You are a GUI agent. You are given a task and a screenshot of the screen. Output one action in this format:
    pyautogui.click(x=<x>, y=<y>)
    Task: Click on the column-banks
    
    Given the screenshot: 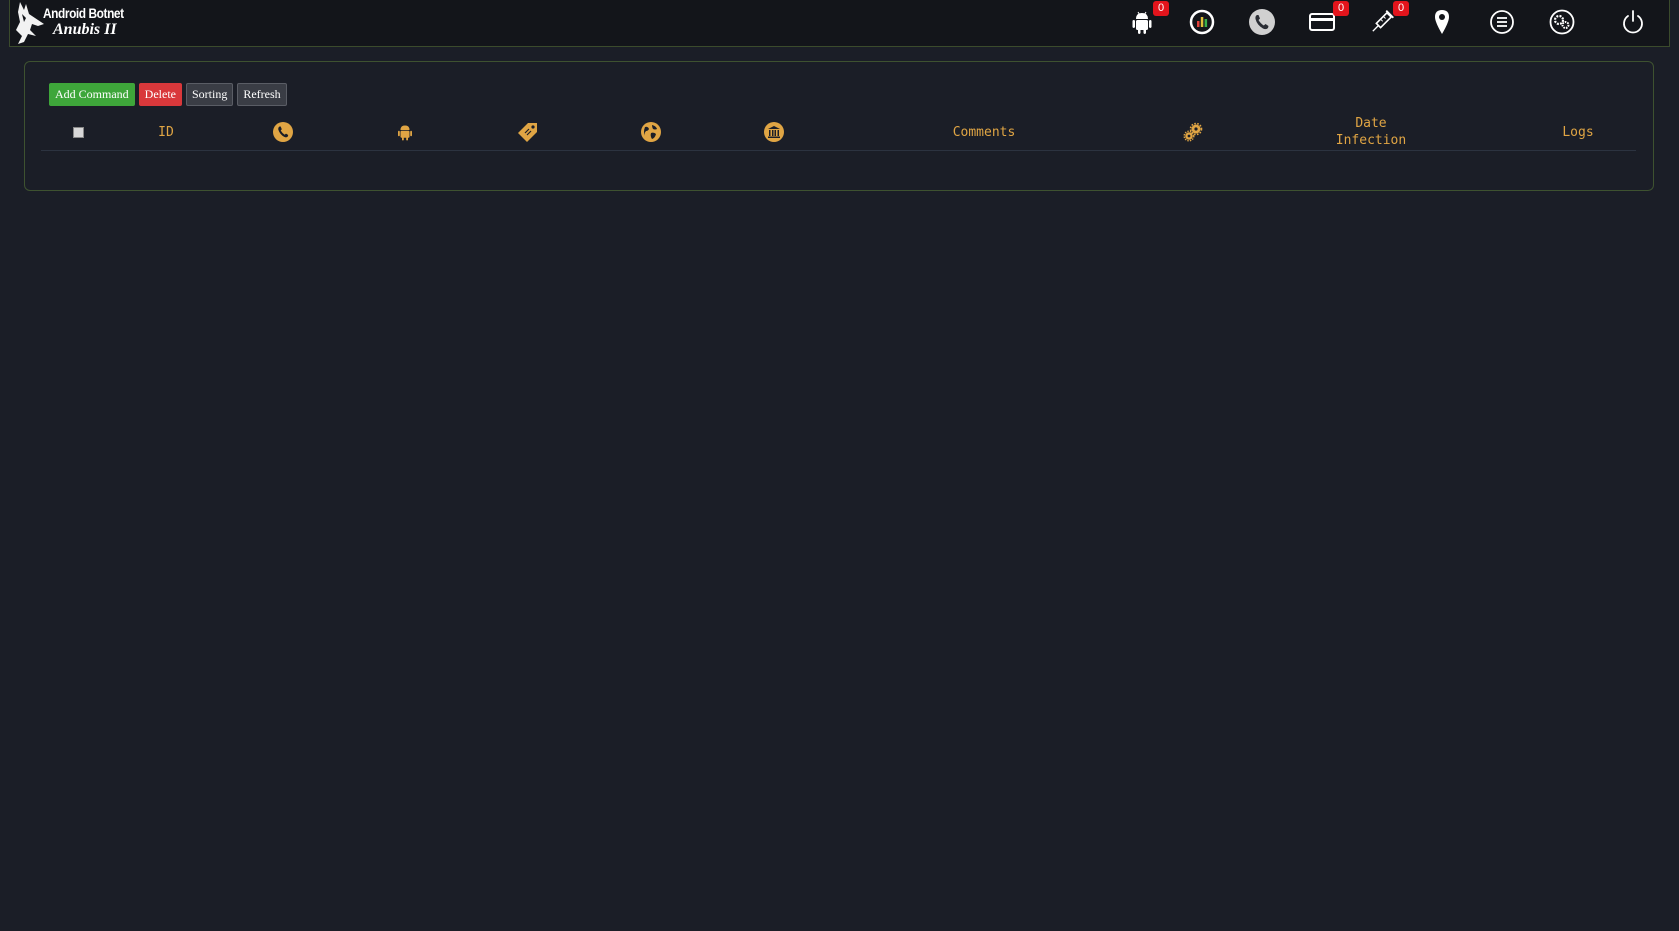 What is the action you would take?
    pyautogui.click(x=774, y=132)
    